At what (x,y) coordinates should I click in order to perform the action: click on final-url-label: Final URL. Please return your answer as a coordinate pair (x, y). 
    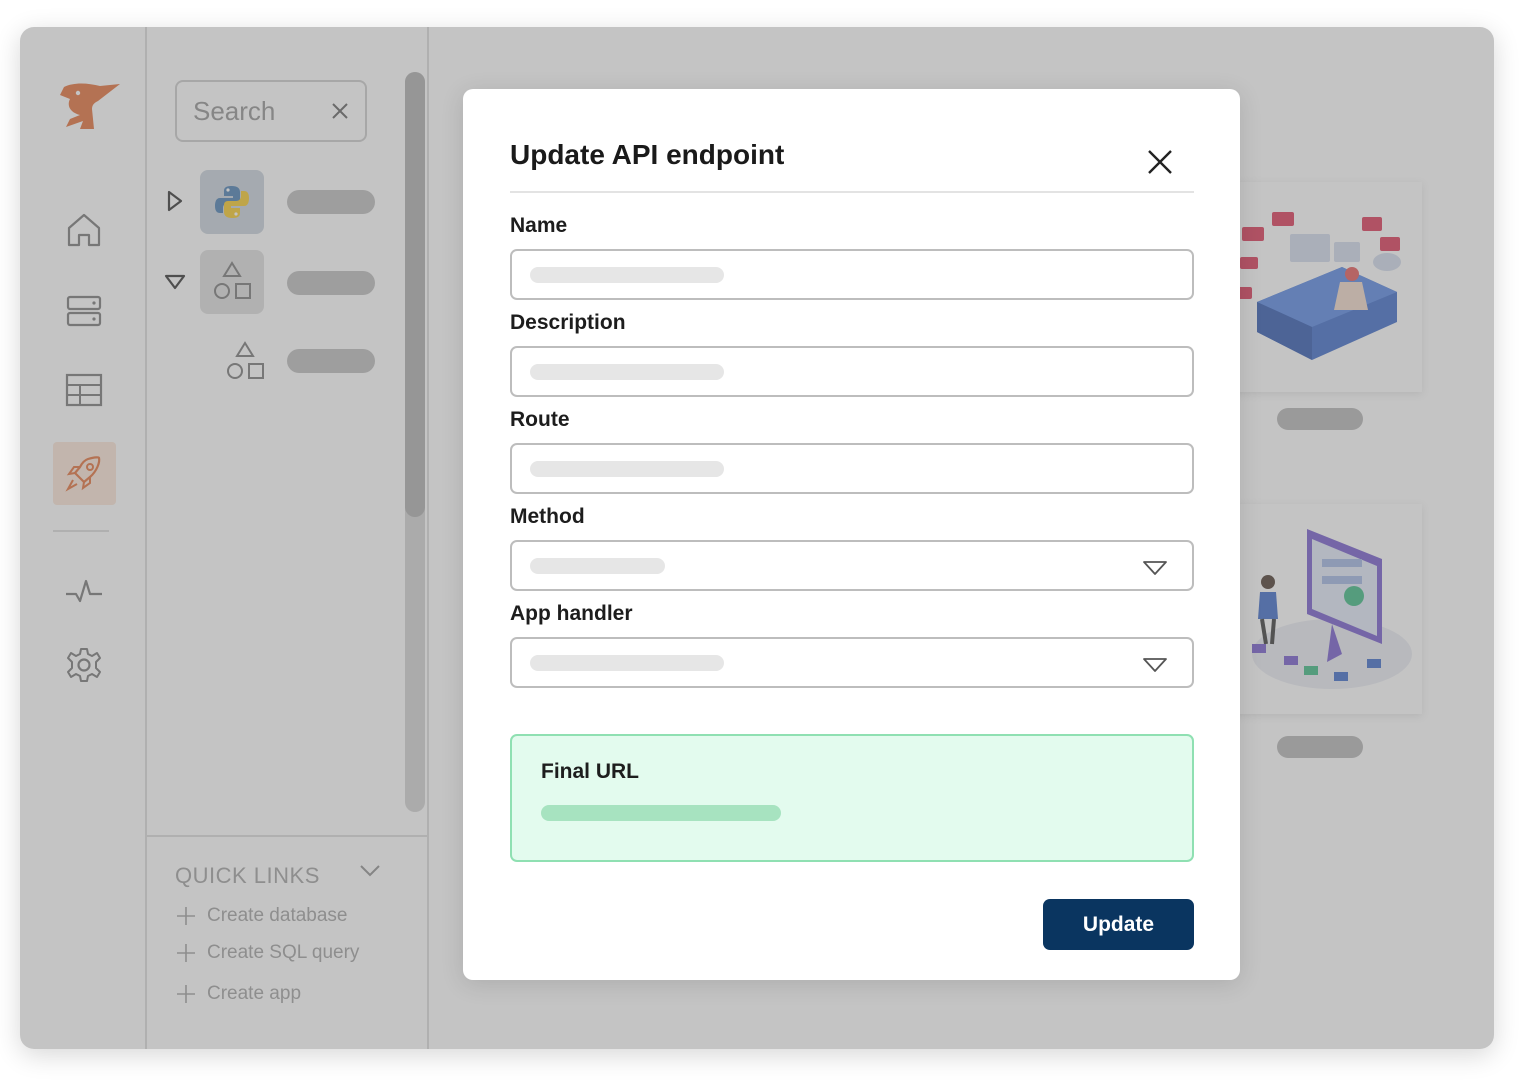
    Looking at the image, I should click on (590, 771).